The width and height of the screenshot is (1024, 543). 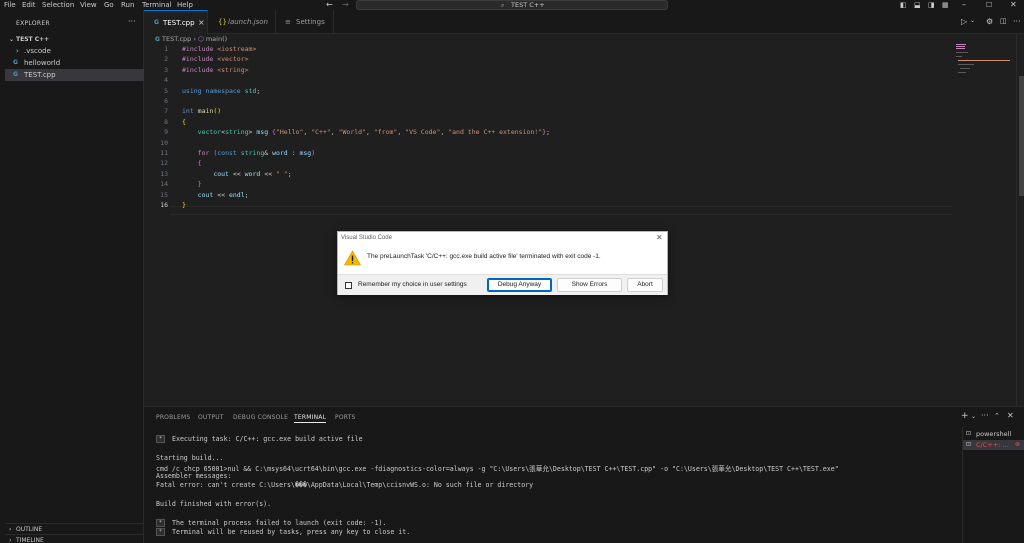 What do you see at coordinates (348, 285) in the screenshot?
I see `remember-choice-checkbox` at bounding box center [348, 285].